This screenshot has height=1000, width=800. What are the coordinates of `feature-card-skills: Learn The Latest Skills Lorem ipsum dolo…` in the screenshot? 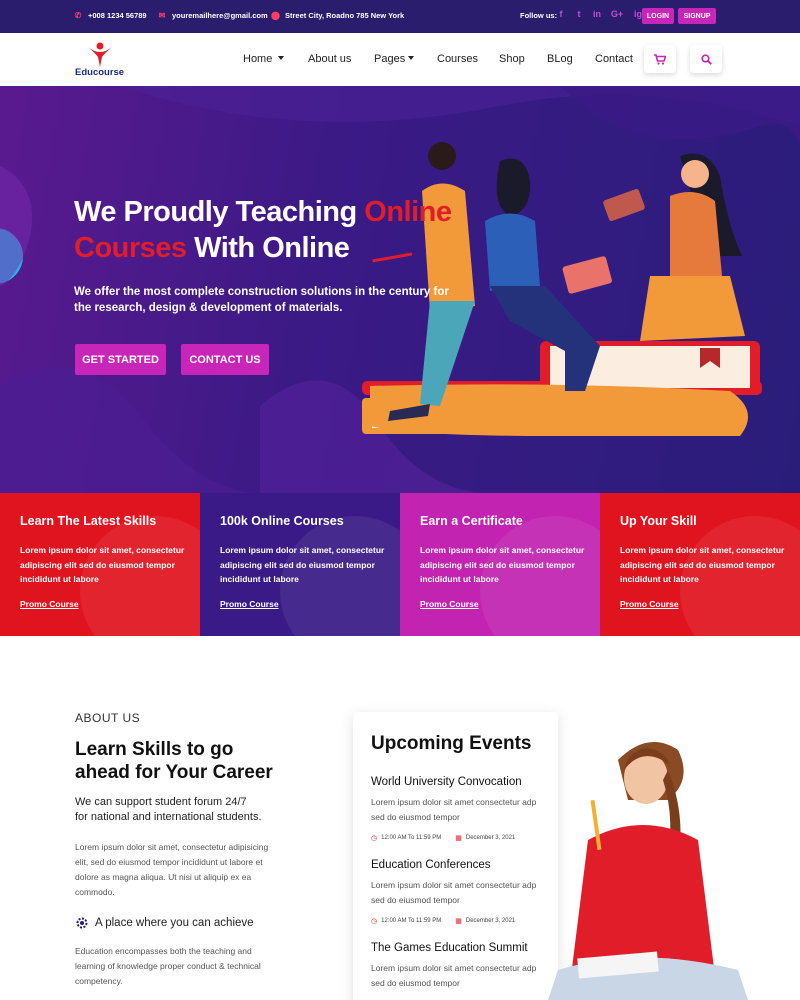 It's located at (100, 564).